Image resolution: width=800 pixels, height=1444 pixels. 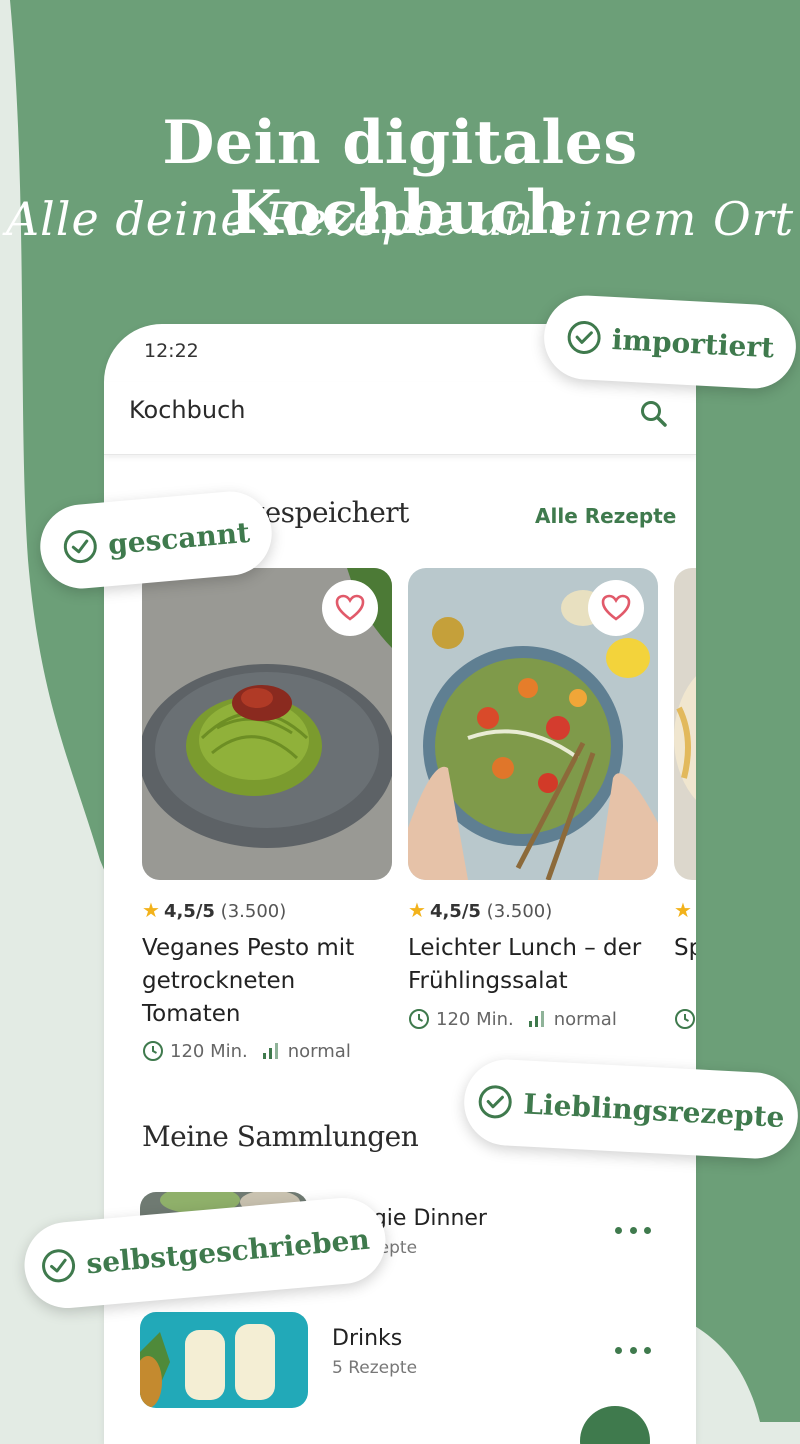 What do you see at coordinates (171, 351) in the screenshot?
I see `status-time: 12:22` at bounding box center [171, 351].